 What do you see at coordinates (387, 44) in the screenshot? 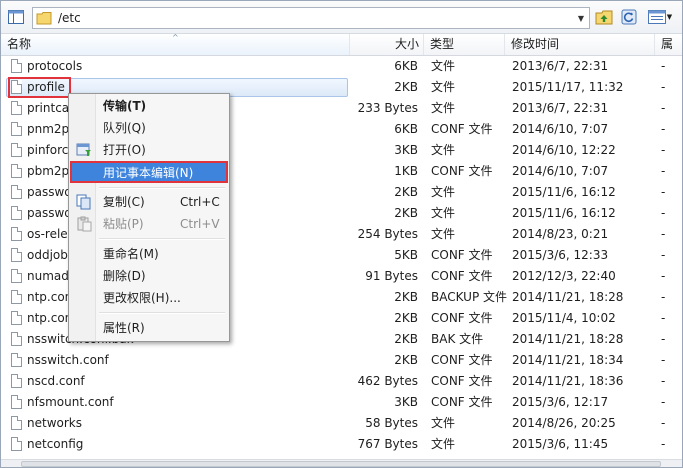
I see `column-size-header: 大小` at bounding box center [387, 44].